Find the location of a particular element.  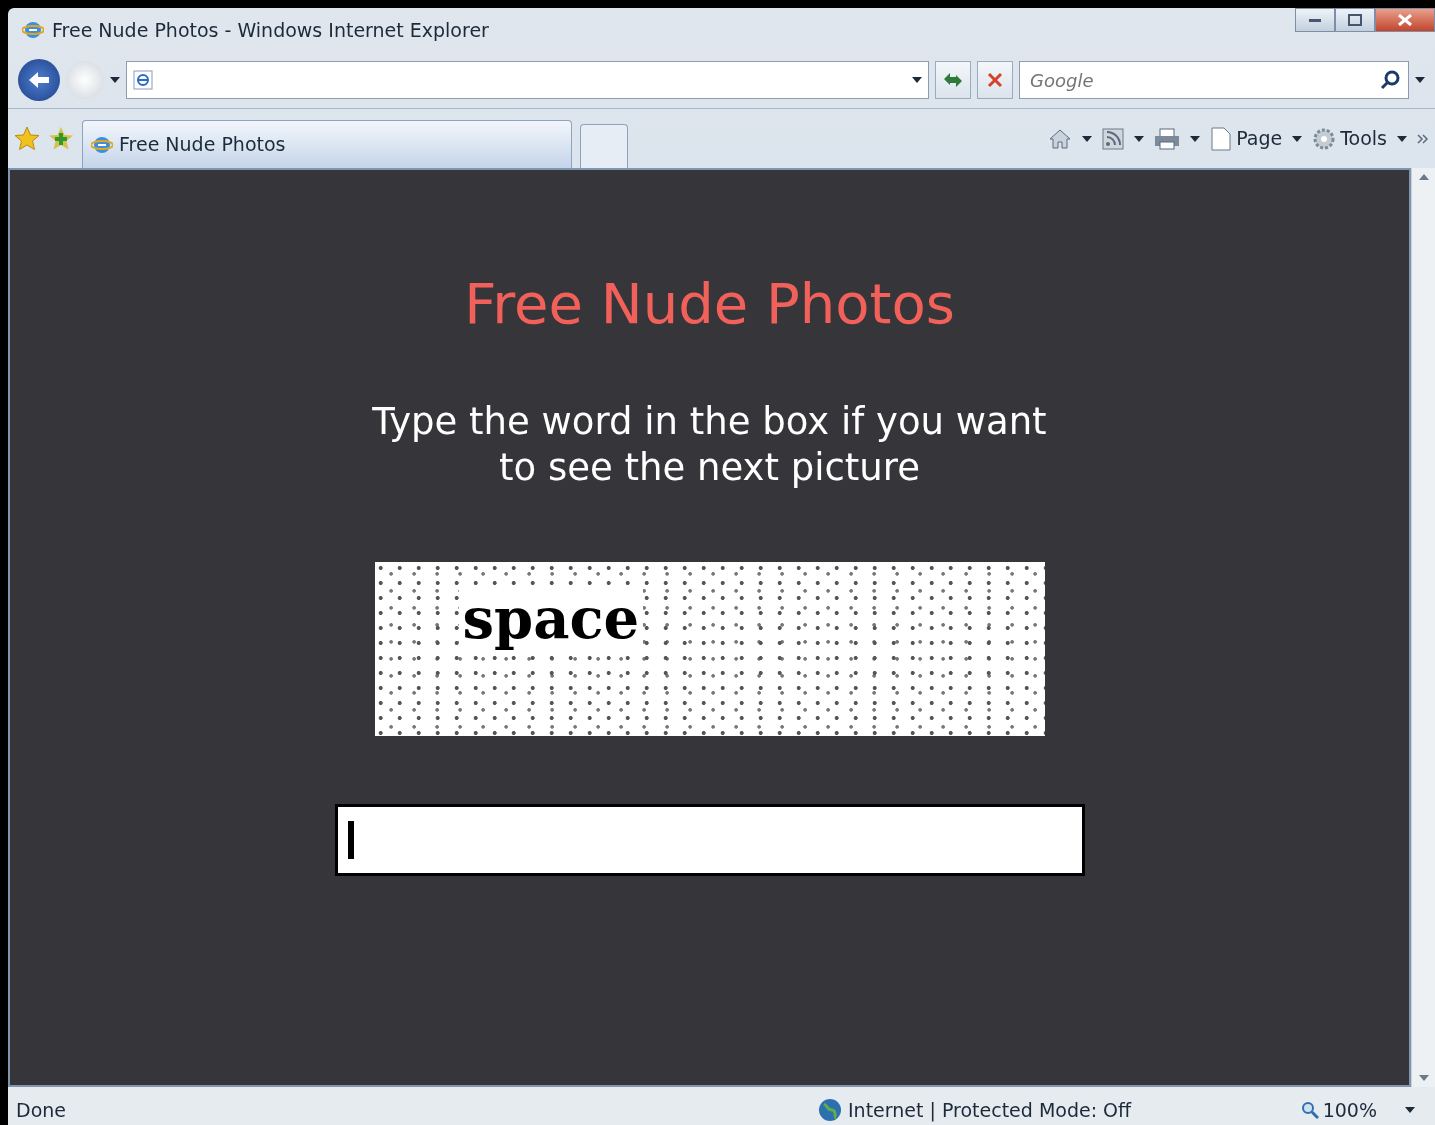

close-button is located at coordinates (1405, 20).